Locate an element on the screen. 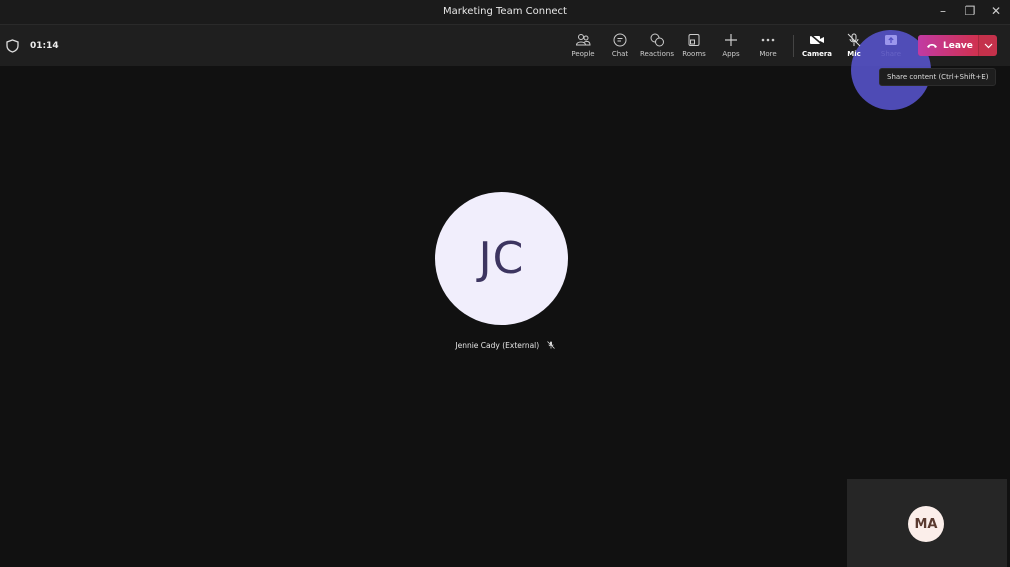  mic-button: Mic is located at coordinates (854, 45).